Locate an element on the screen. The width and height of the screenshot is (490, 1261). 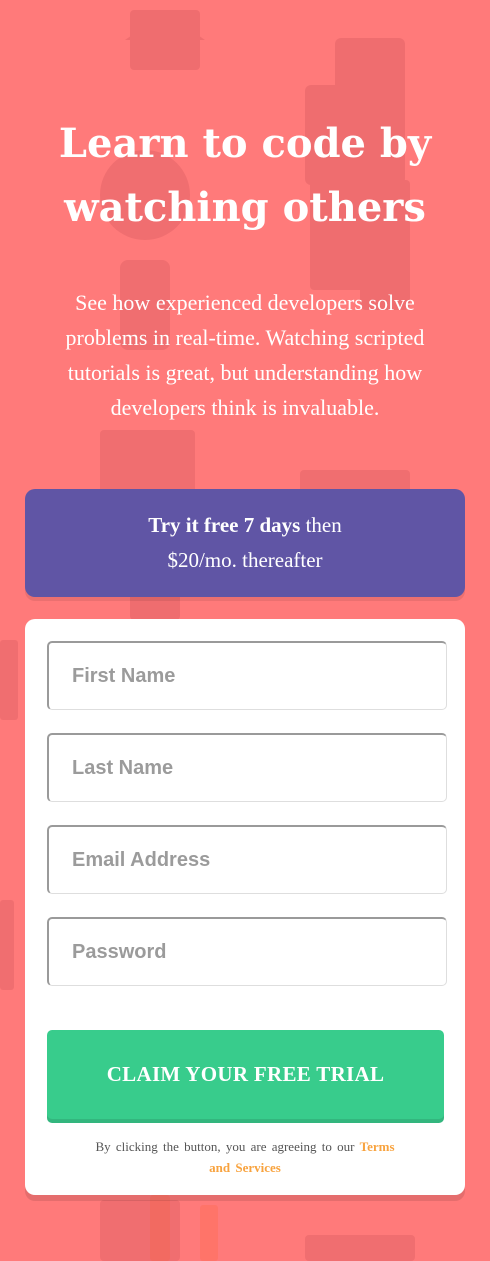
page-title: Learn to code by watching others is located at coordinates (245, 176).